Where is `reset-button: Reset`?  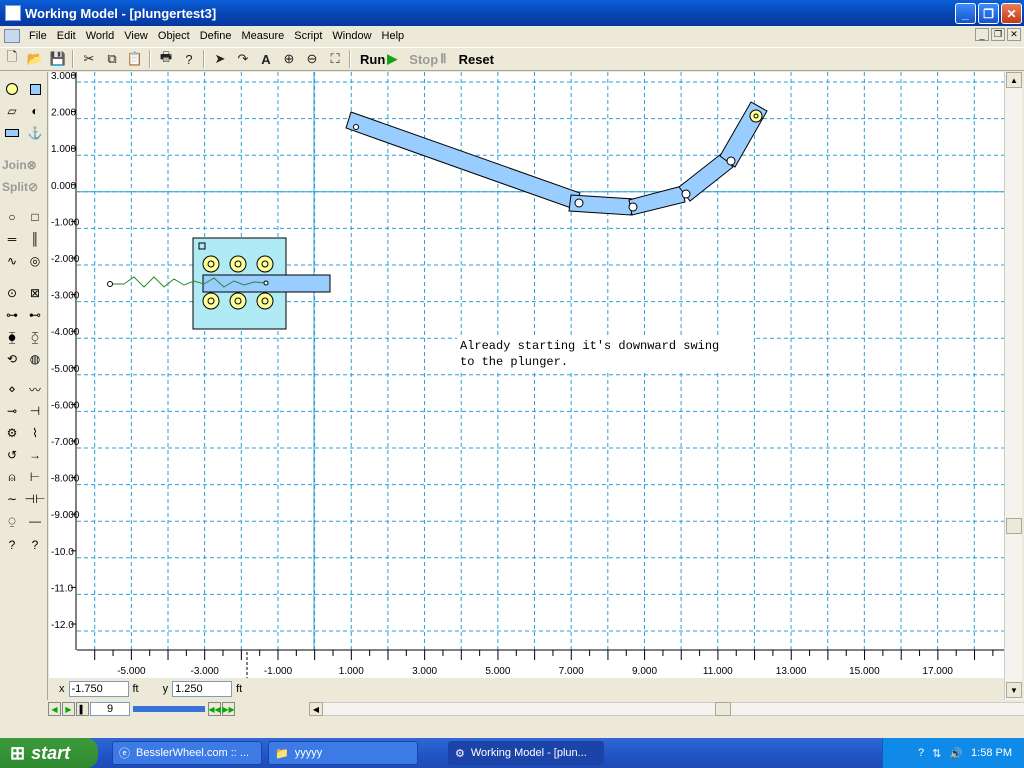 reset-button: Reset is located at coordinates (476, 59).